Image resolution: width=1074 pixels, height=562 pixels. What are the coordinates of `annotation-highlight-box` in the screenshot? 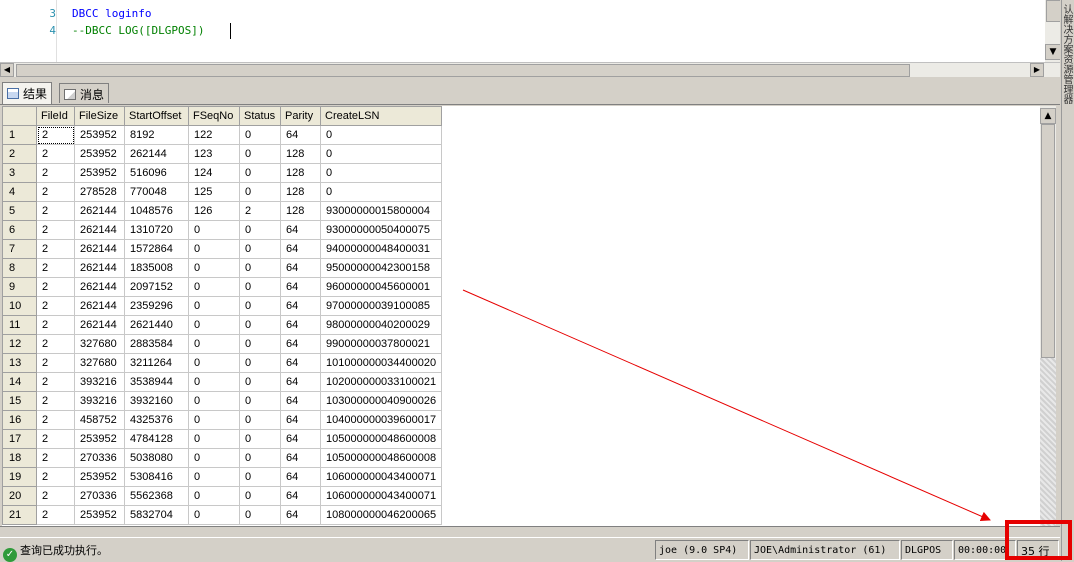 It's located at (1038, 540).